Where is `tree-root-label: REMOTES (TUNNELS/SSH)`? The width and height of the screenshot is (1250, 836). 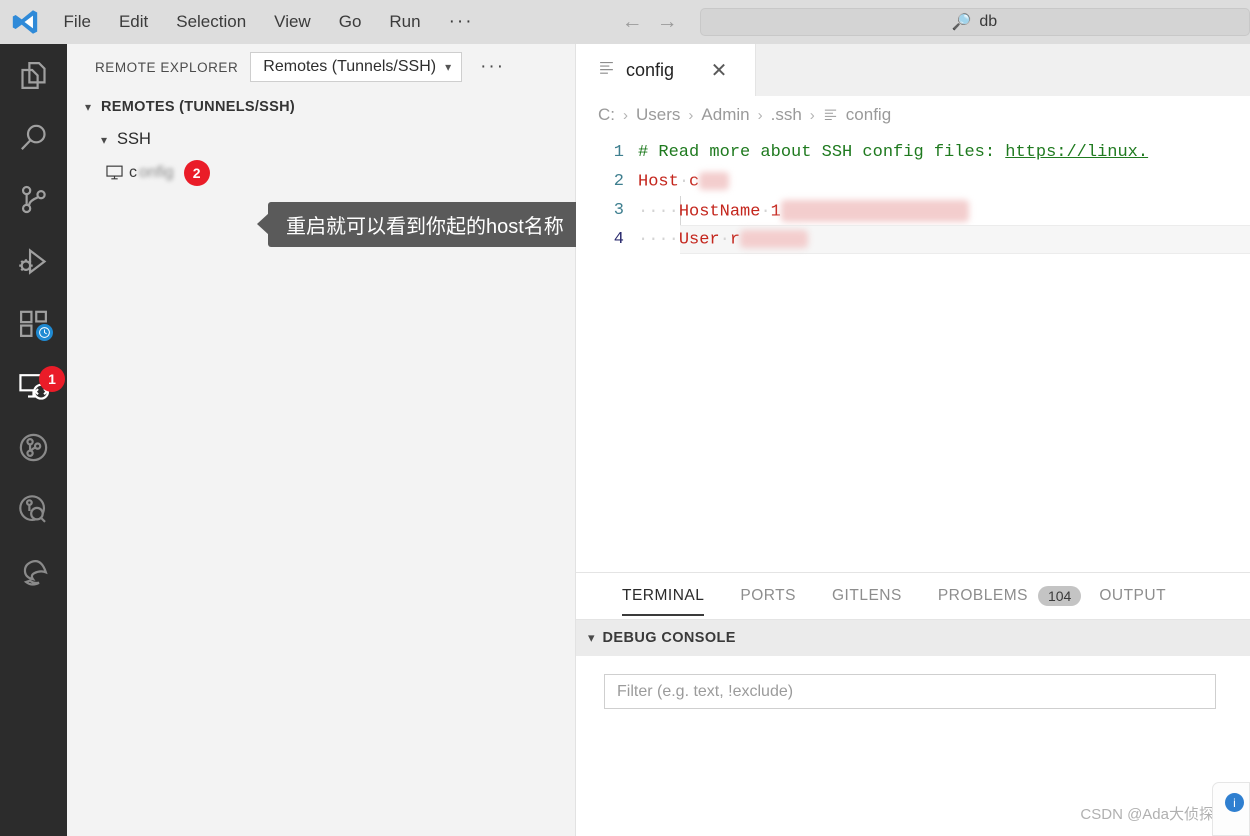 tree-root-label: REMOTES (TUNNELS/SSH) is located at coordinates (198, 106).